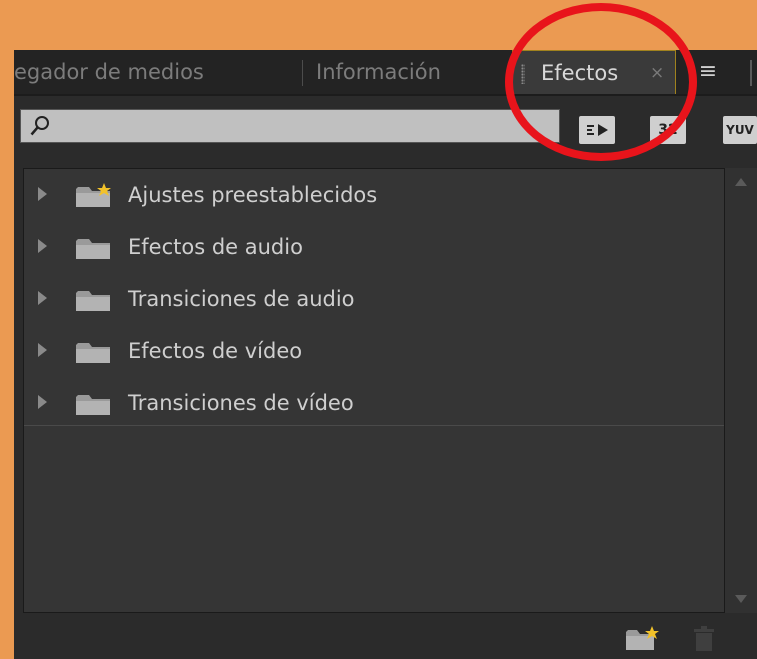 This screenshot has width=757, height=659. What do you see at coordinates (601, 82) in the screenshot?
I see `highlight-circle` at bounding box center [601, 82].